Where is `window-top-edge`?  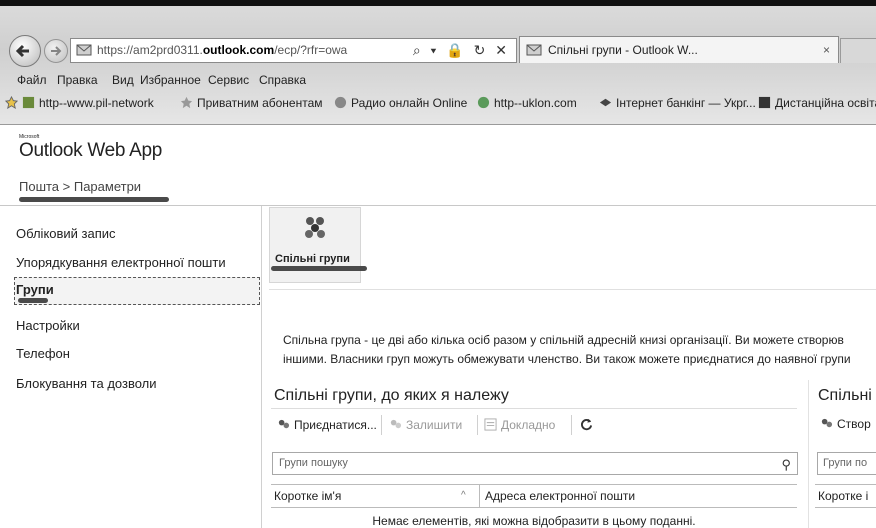 window-top-edge is located at coordinates (438, 3).